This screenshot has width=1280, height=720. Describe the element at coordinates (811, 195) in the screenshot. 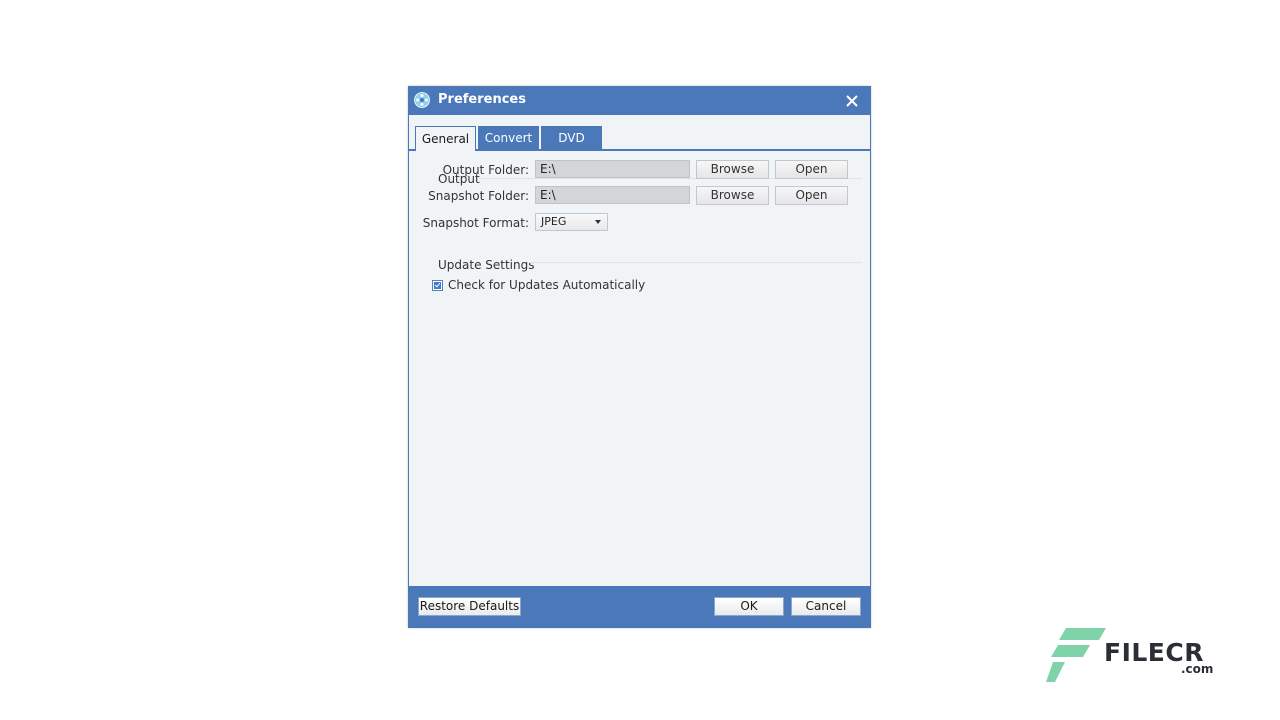

I see `snapshot-open-button: Open` at that location.